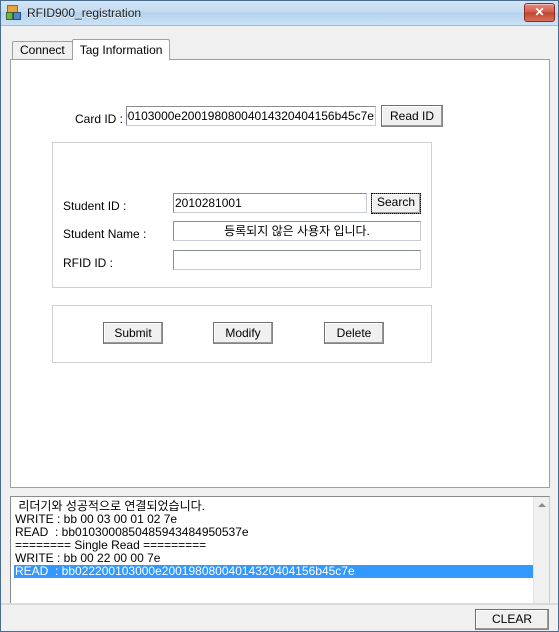  I want to click on app-icon, so click(14, 13).